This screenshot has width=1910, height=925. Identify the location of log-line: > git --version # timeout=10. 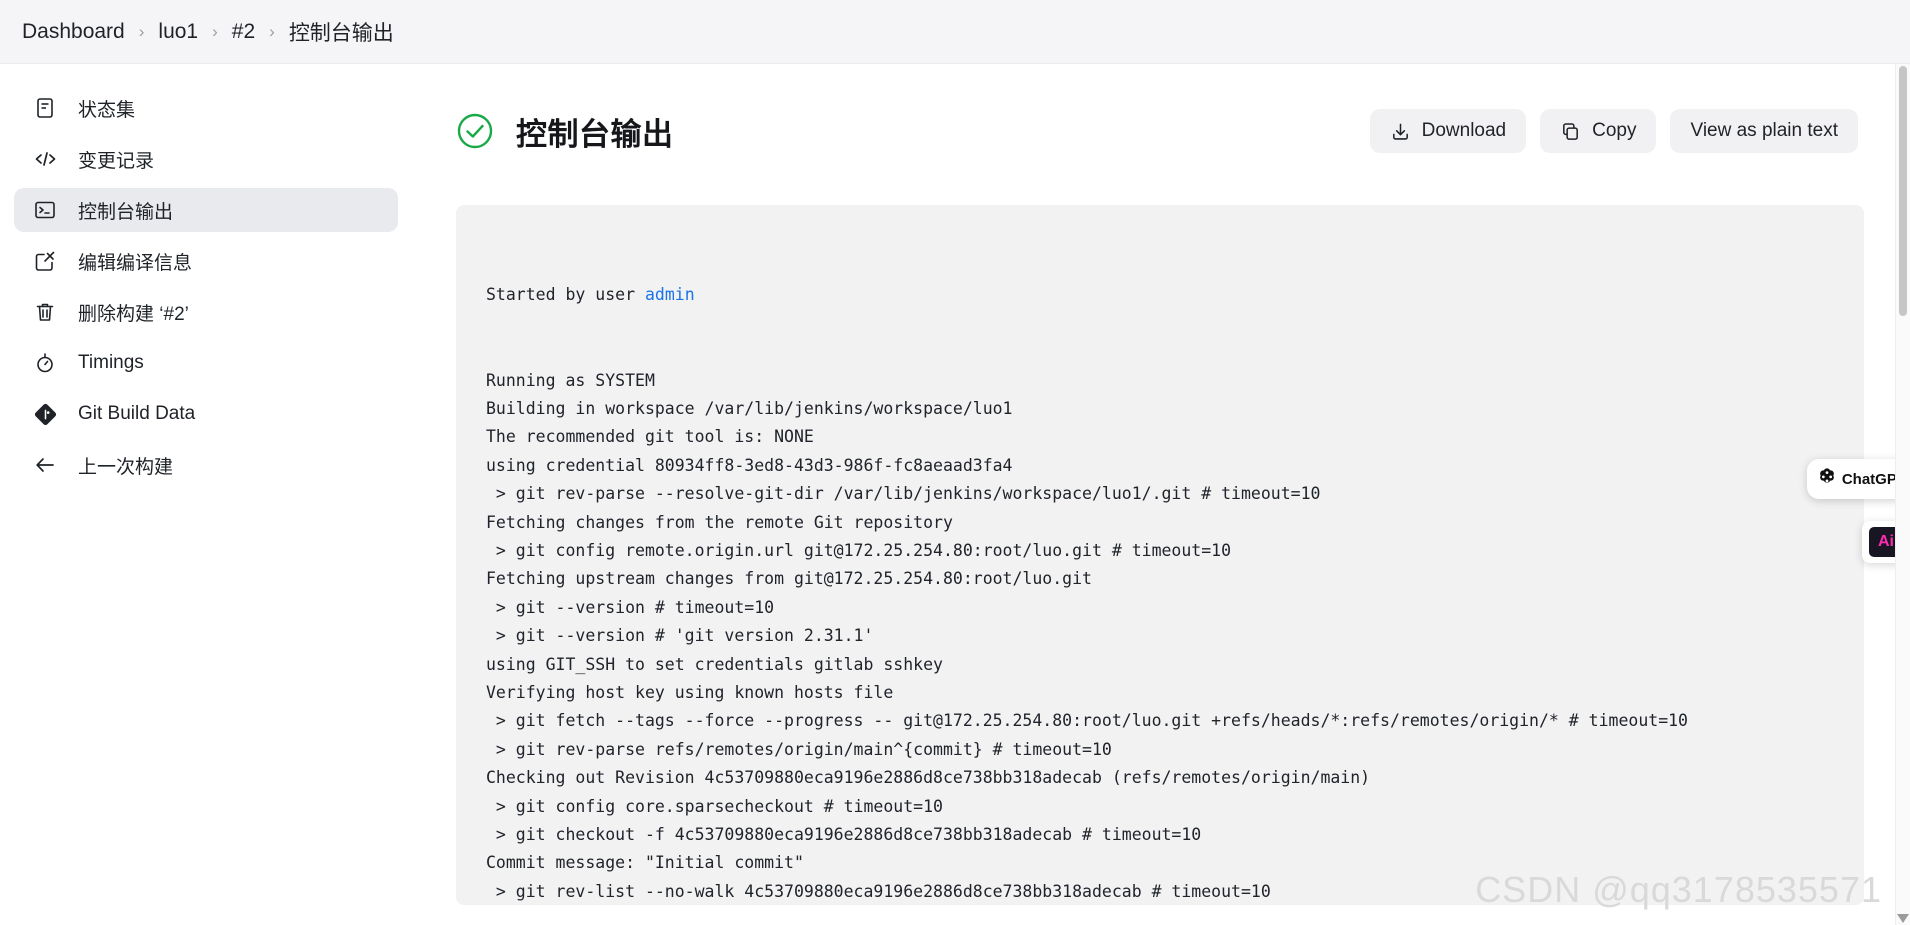
(630, 607).